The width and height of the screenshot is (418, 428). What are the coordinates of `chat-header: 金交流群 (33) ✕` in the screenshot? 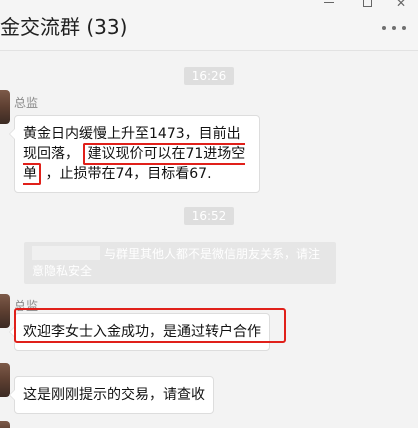 It's located at (209, 25).